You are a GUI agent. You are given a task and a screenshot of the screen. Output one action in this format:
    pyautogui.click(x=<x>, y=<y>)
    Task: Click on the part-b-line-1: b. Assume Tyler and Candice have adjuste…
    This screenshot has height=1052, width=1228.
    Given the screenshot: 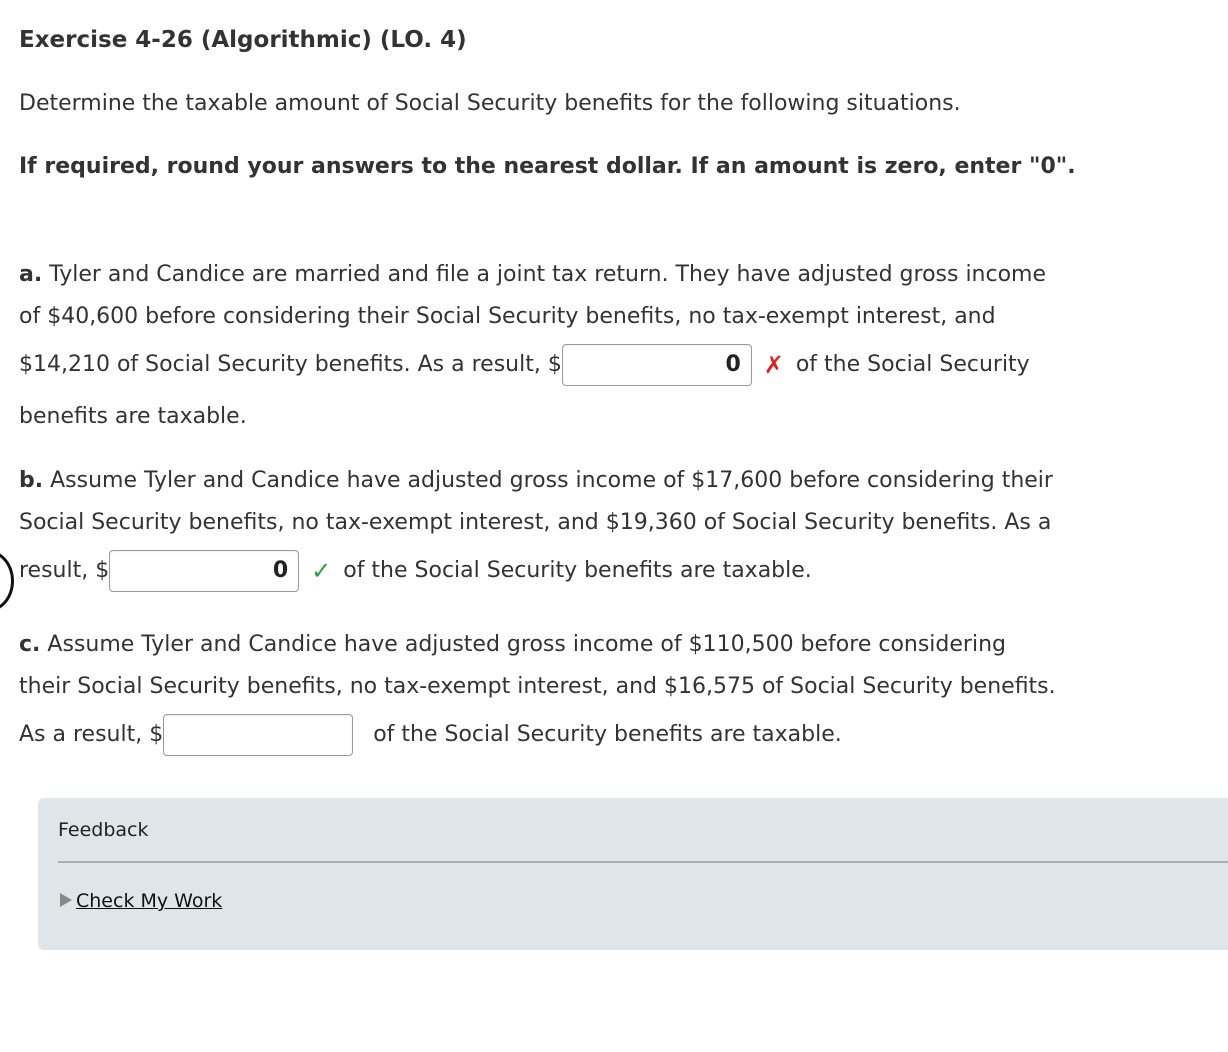 What is the action you would take?
    pyautogui.click(x=536, y=481)
    